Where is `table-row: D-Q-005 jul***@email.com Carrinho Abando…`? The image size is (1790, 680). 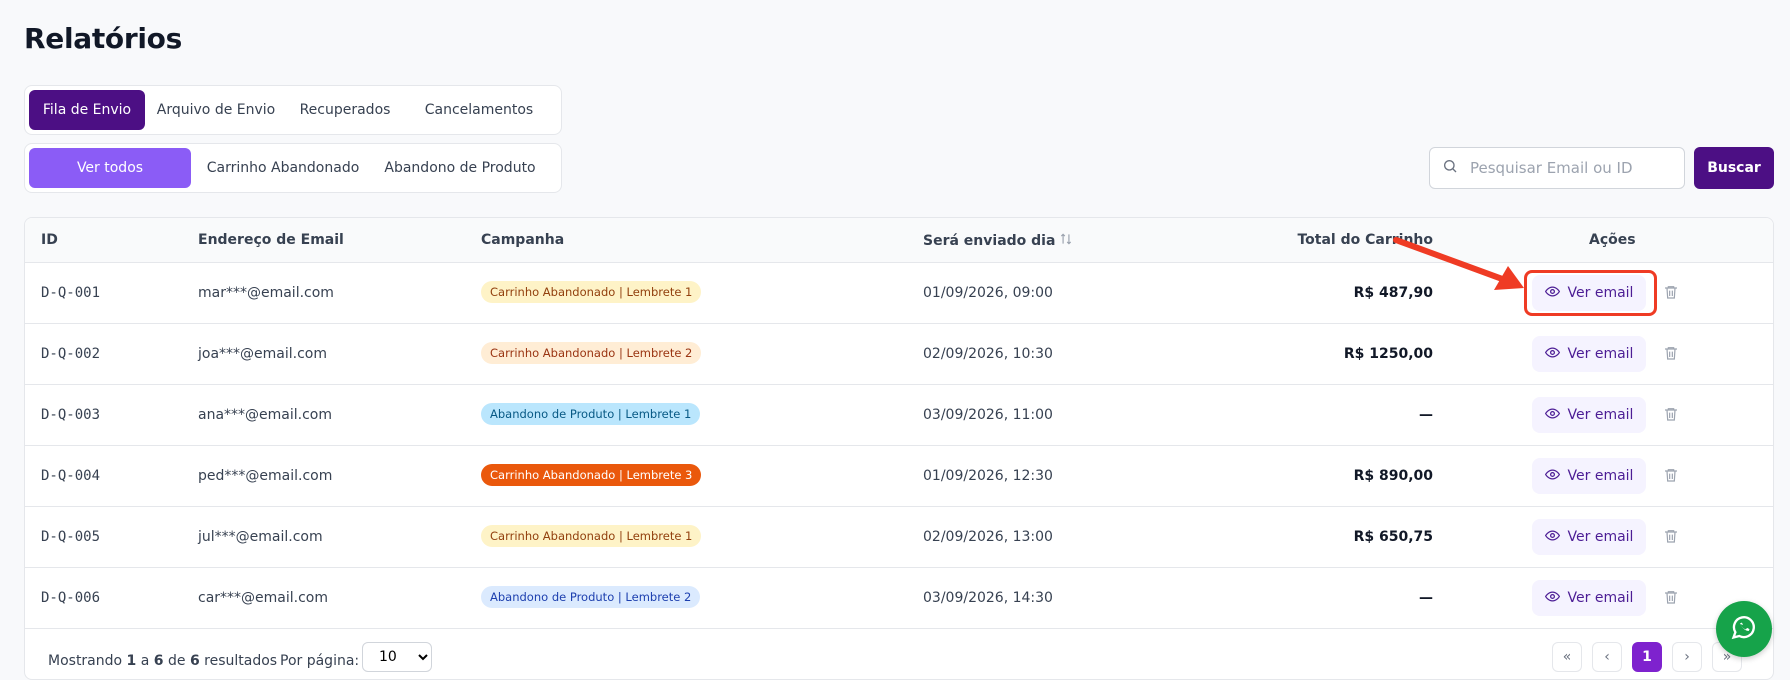
table-row: D-Q-005 jul***@email.com Carrinho Abando… is located at coordinates (899, 537).